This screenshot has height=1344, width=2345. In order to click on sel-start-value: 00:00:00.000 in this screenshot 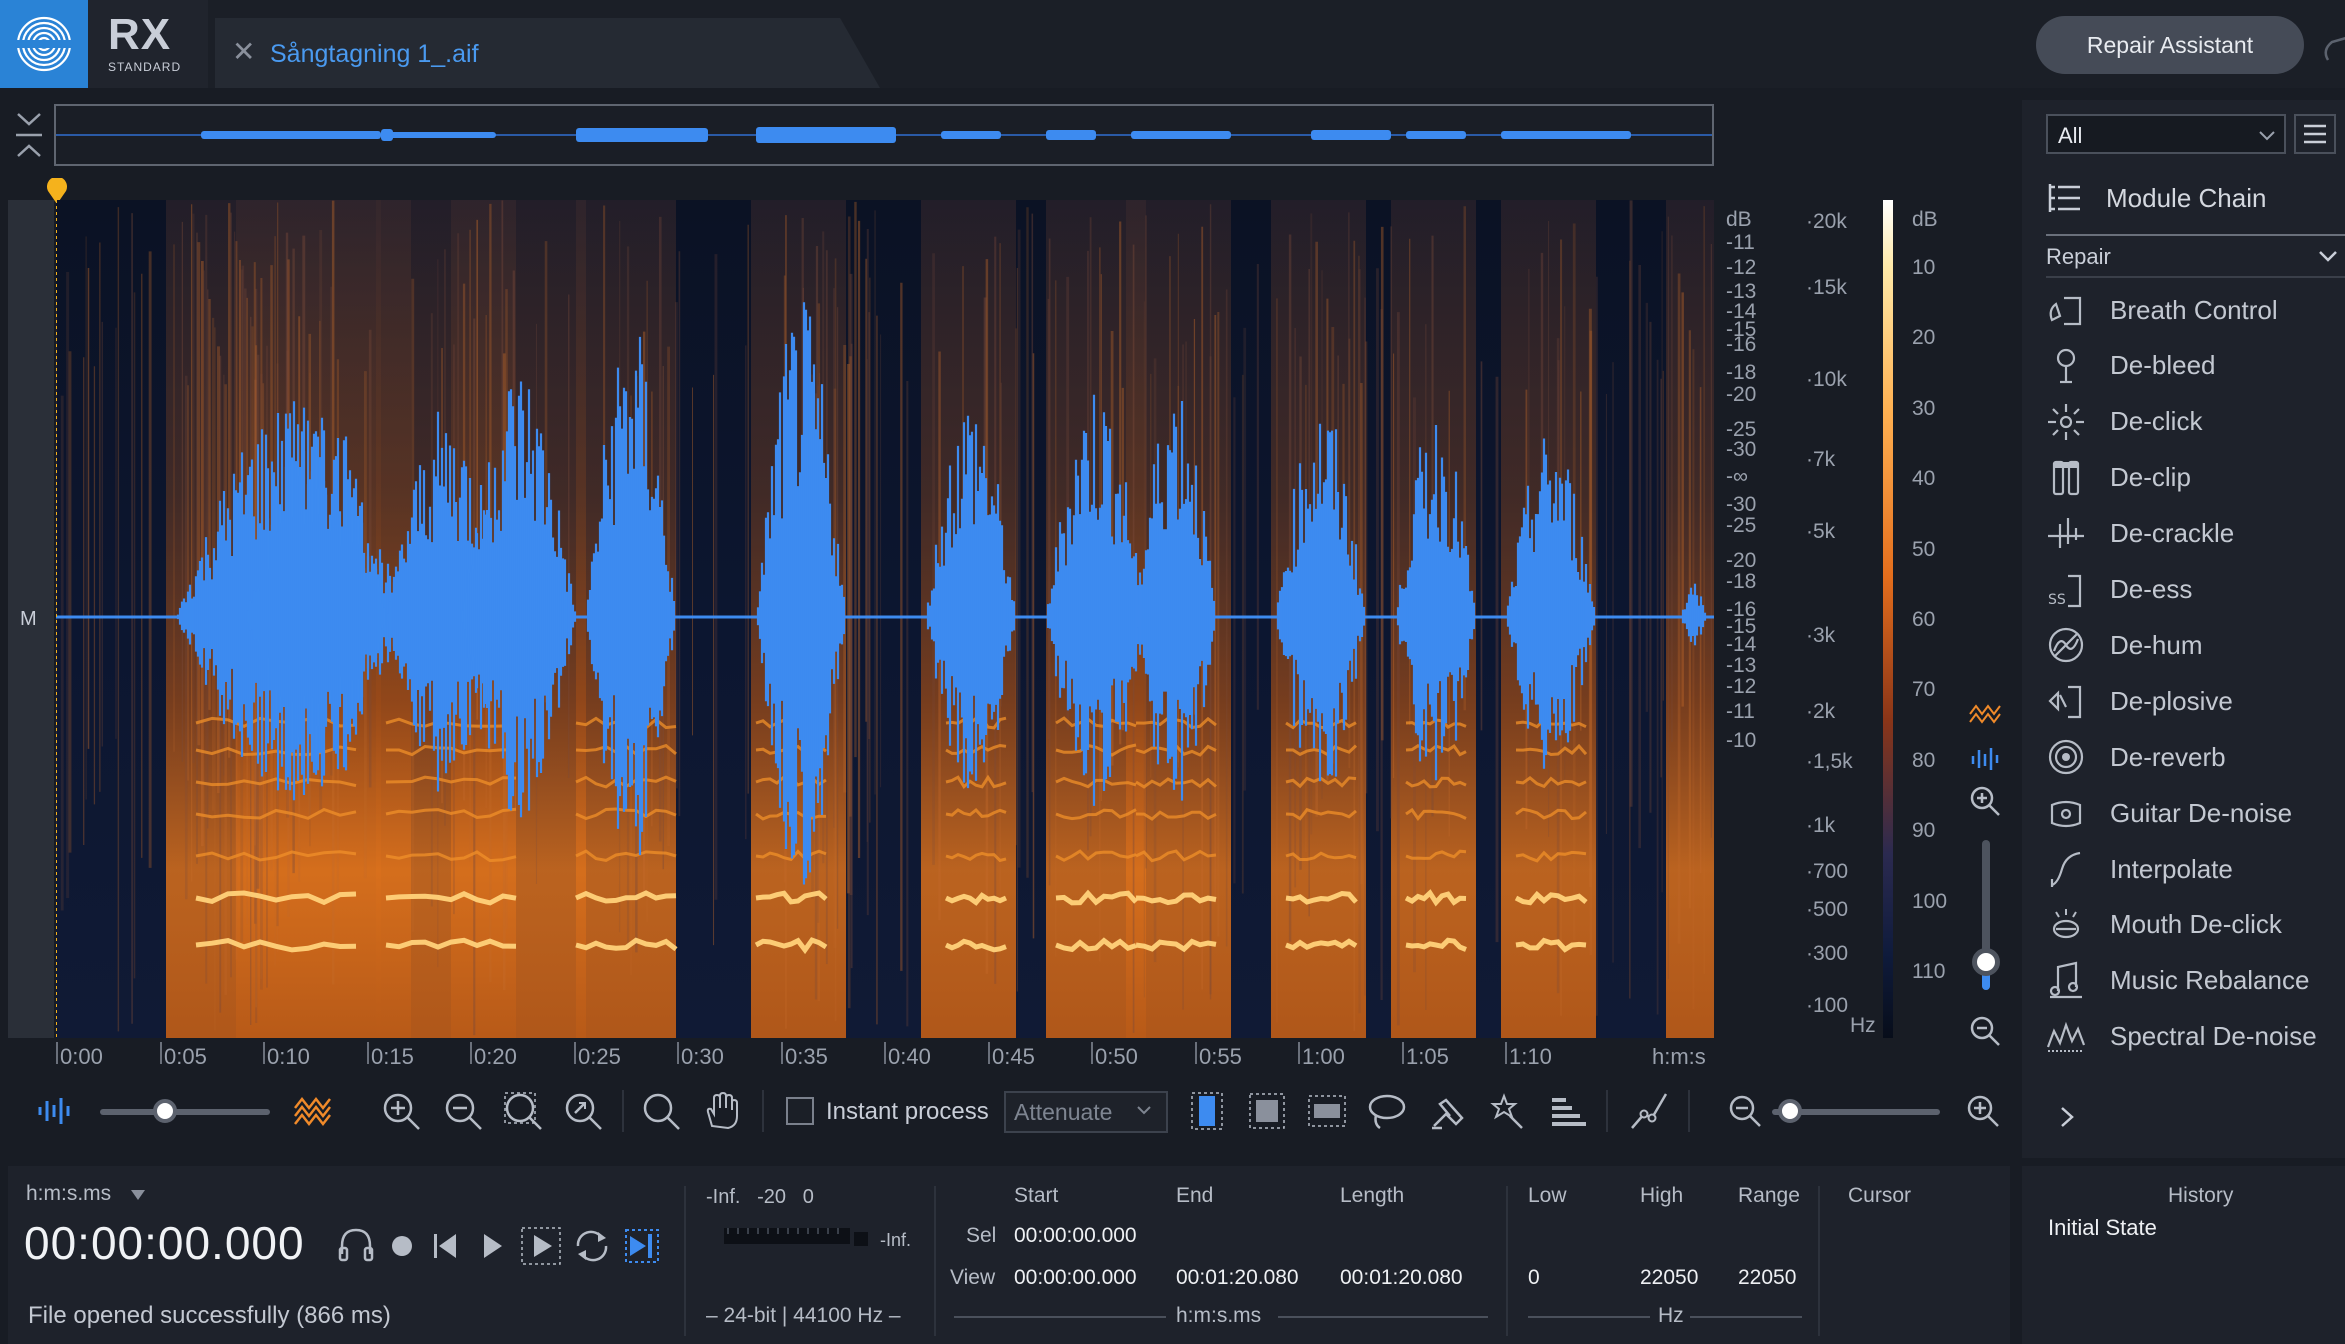, I will do `click(1075, 1236)`.